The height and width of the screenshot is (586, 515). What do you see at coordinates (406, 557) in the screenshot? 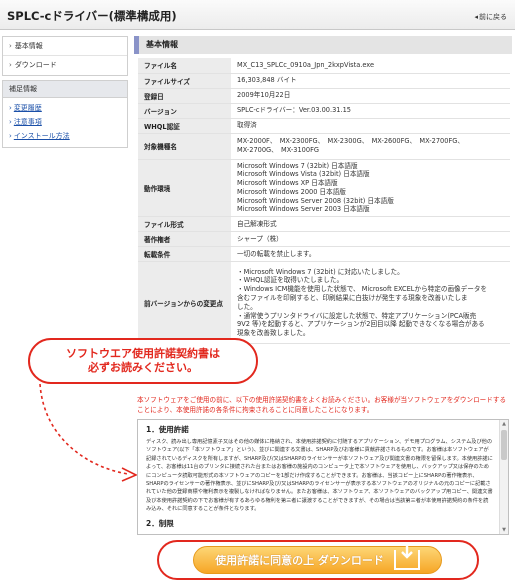
I see `download-icon` at bounding box center [406, 557].